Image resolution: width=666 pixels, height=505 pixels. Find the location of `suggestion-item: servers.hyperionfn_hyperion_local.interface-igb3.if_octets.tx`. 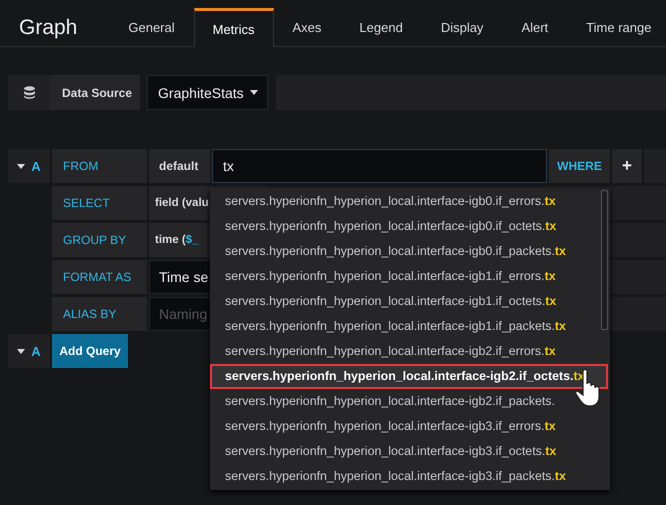

suggestion-item: servers.hyperionfn_hyperion_local.interface-igb3.if_octets.tx is located at coordinates (406, 451).